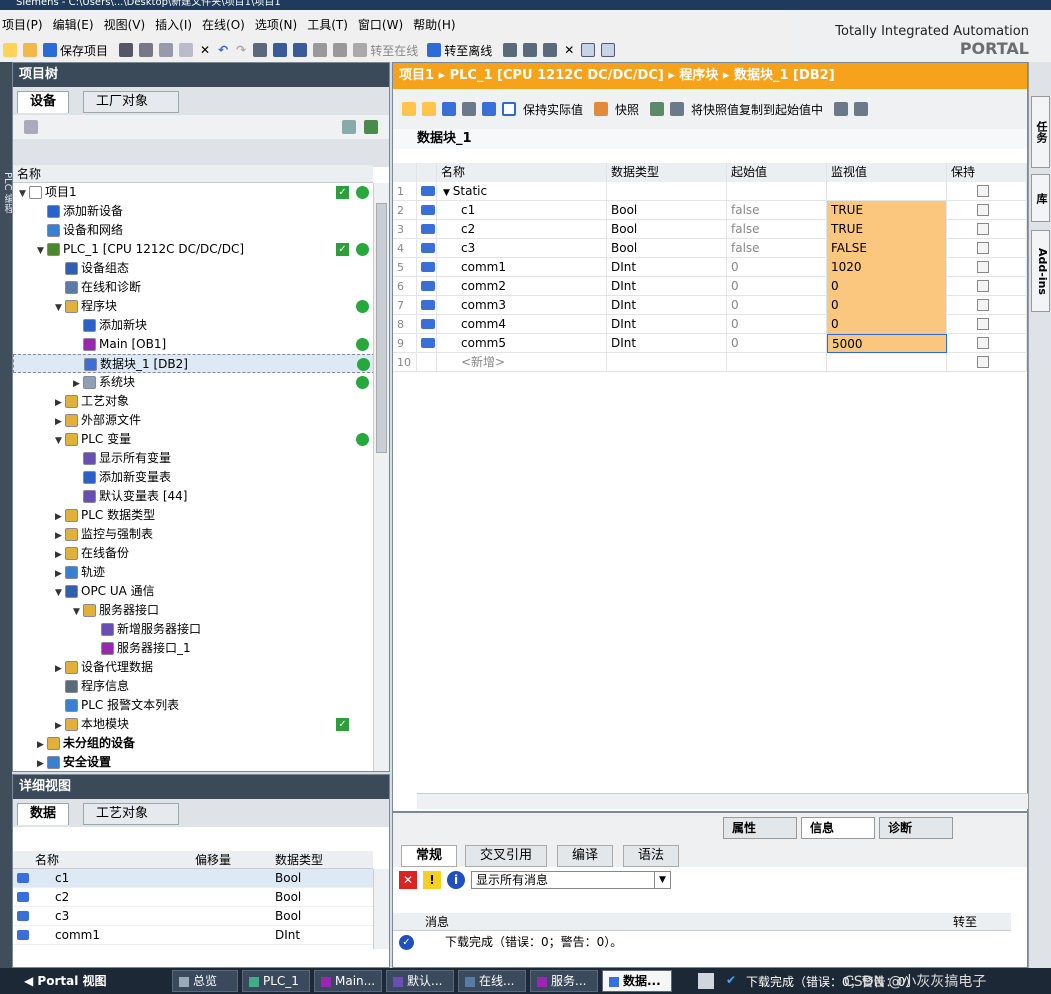 The image size is (1051, 994). I want to click on detail-scrollbar, so click(381, 909).